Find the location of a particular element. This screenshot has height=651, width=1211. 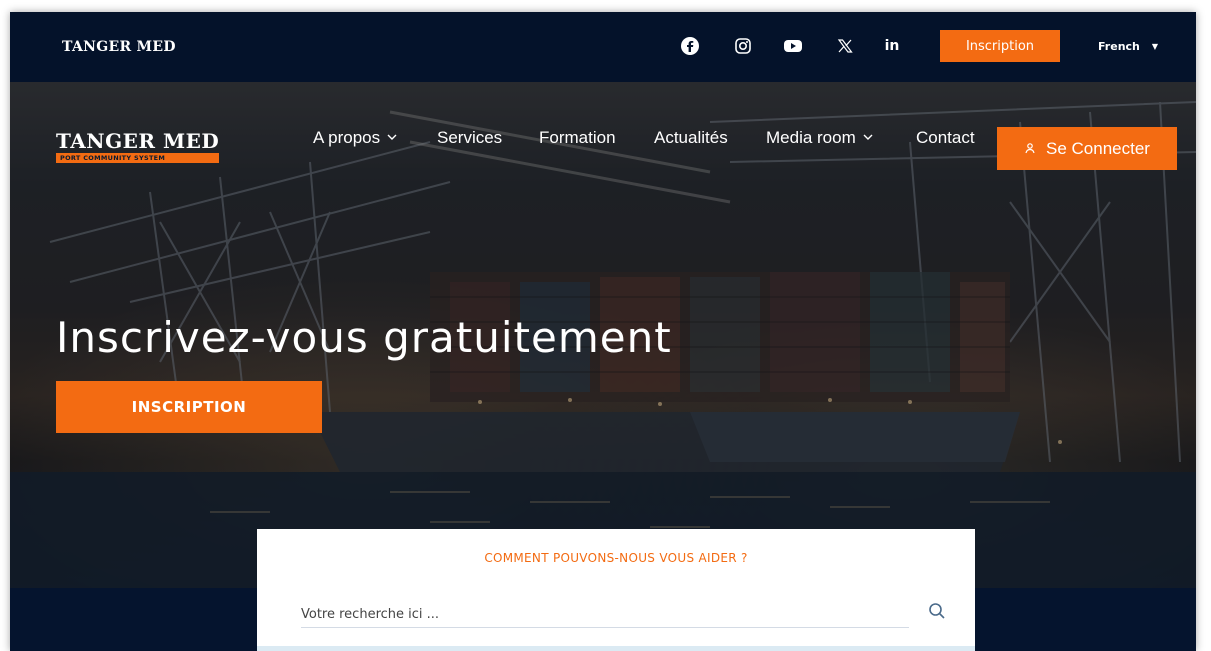

linkedin-icon: in is located at coordinates (892, 46).